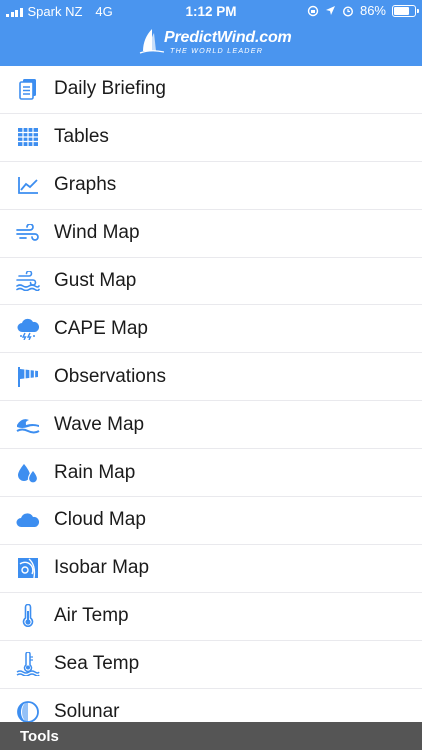  Describe the element at coordinates (28, 377) in the screenshot. I see `windsock-icon` at that location.